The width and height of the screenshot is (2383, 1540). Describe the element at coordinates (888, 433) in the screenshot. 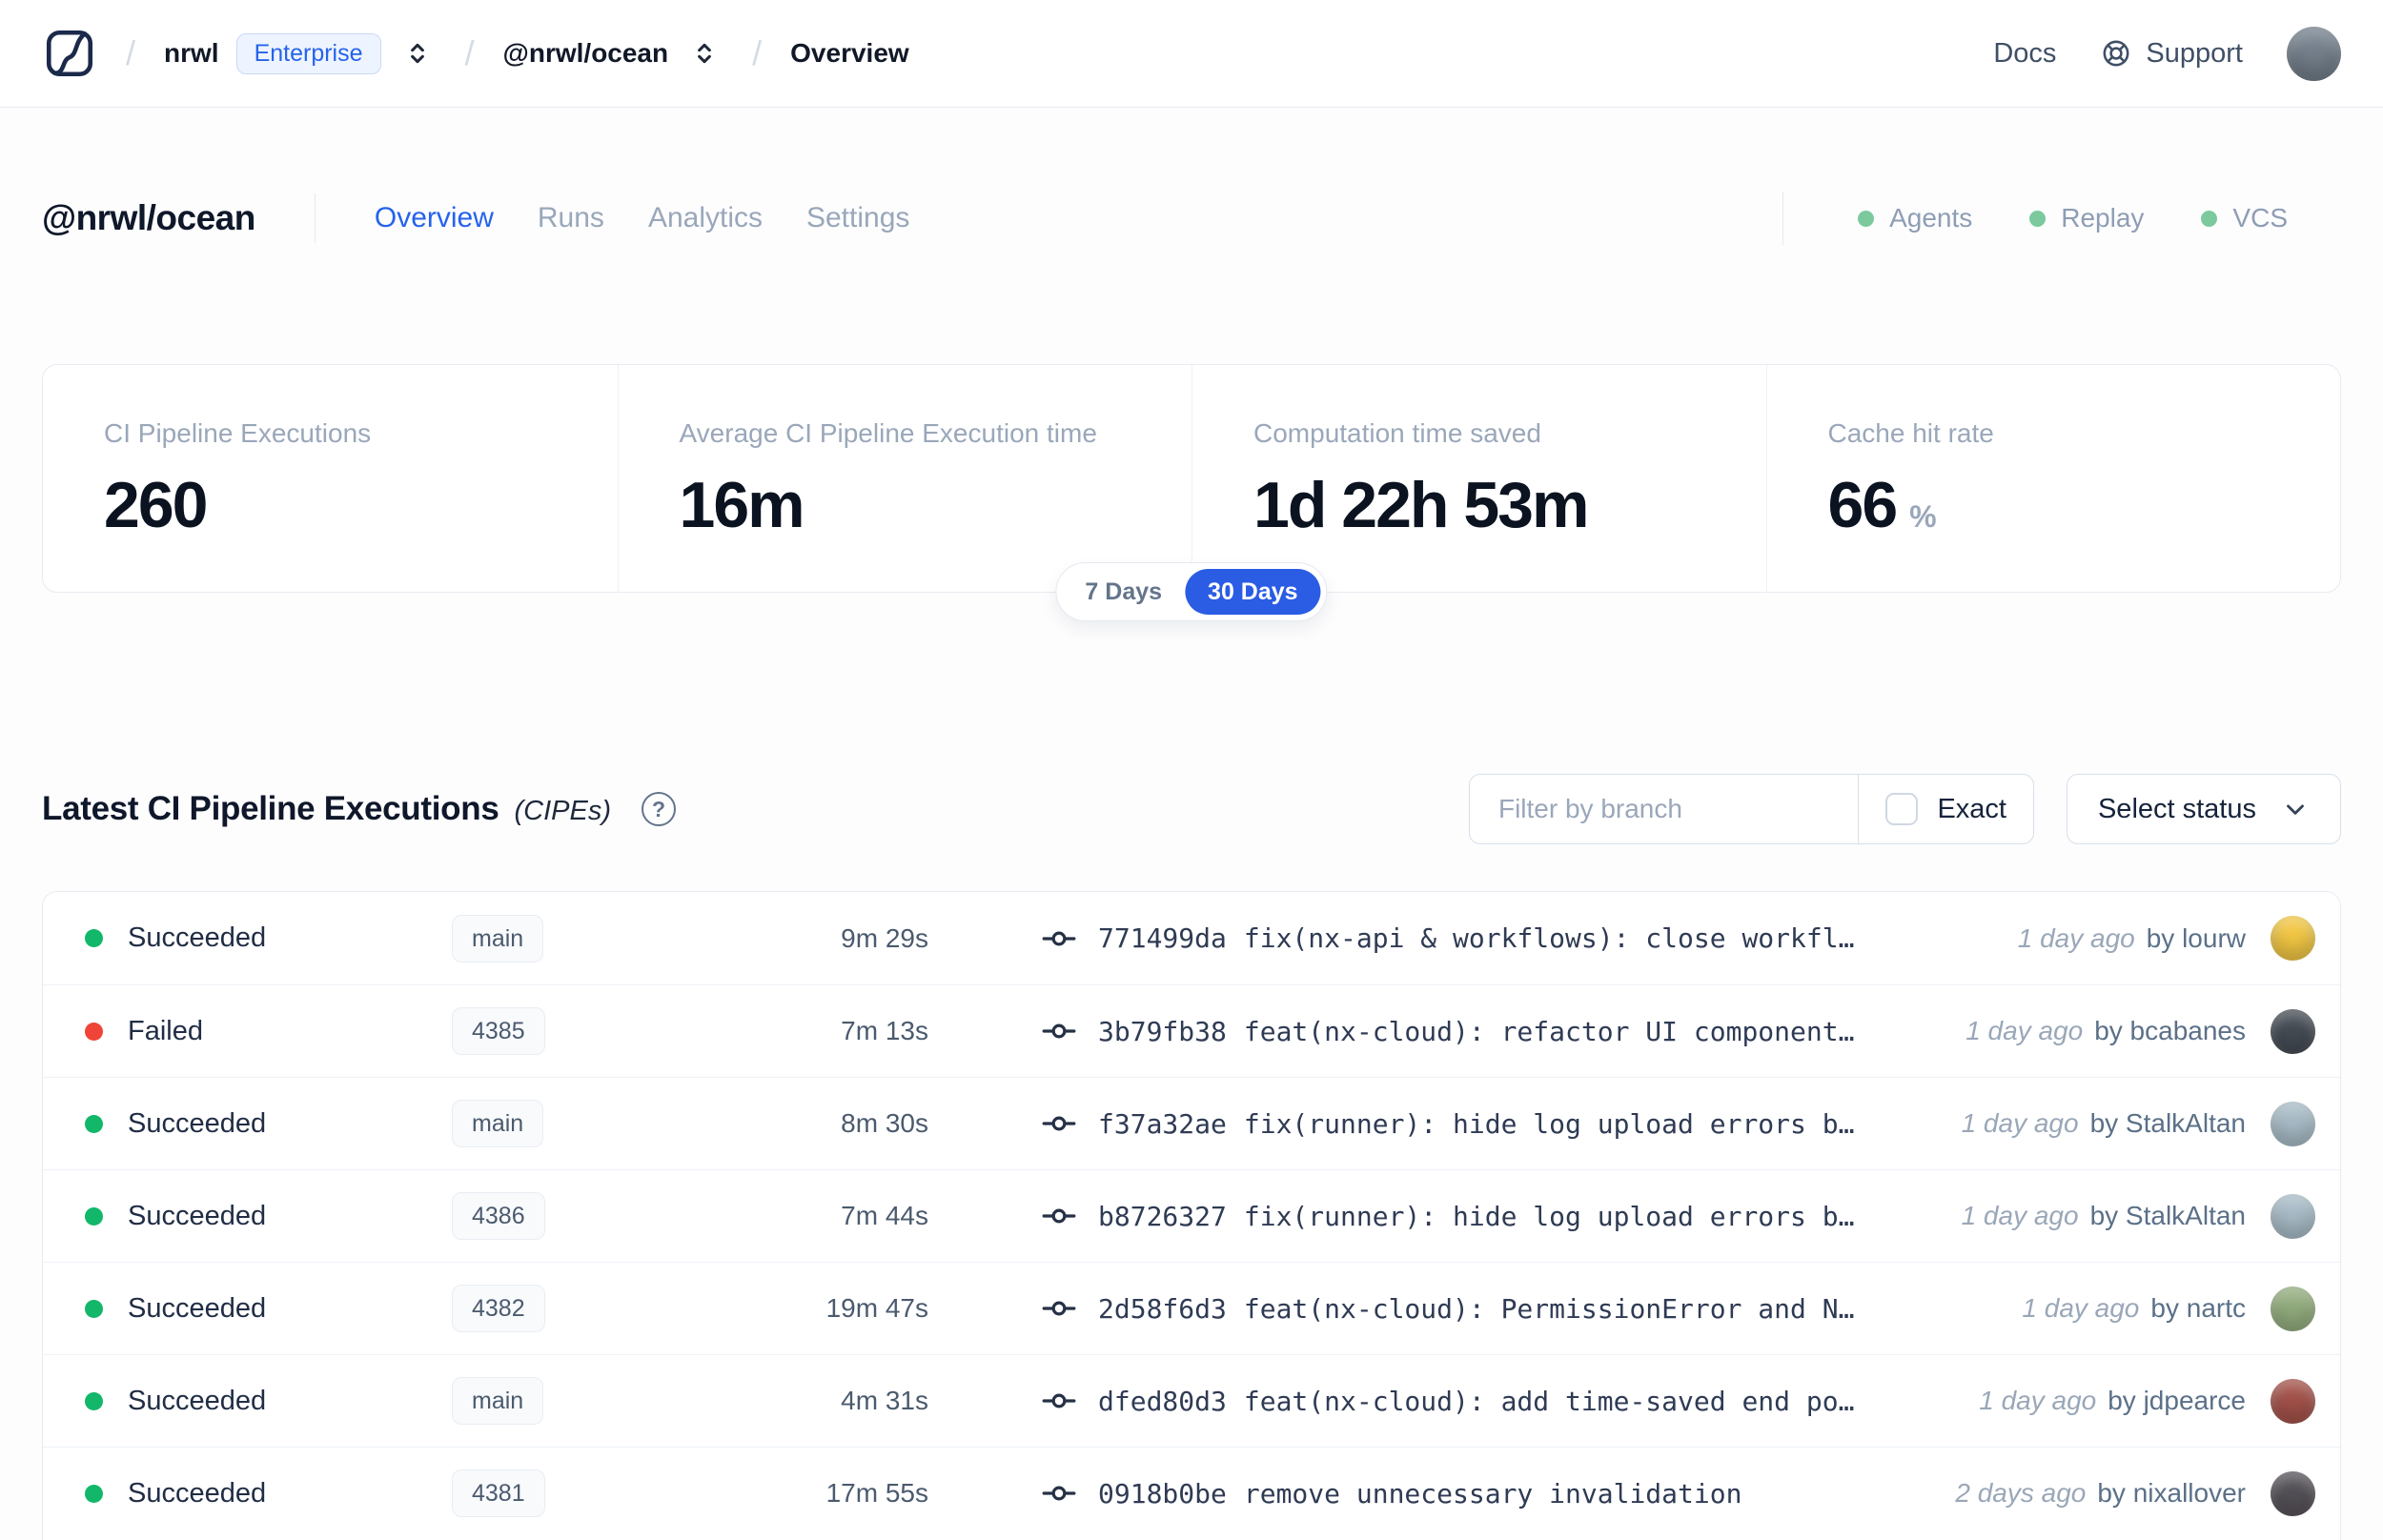

I see `stat-label: Average CI Pipeline Execution time` at that location.